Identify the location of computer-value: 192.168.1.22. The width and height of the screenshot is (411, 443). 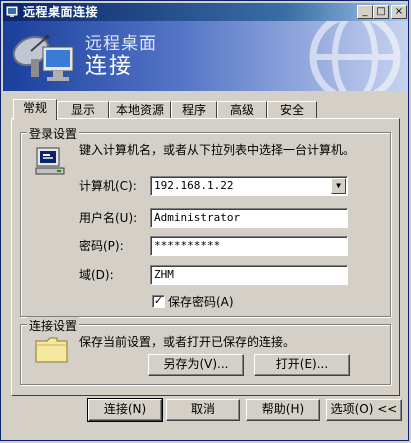
(194, 185).